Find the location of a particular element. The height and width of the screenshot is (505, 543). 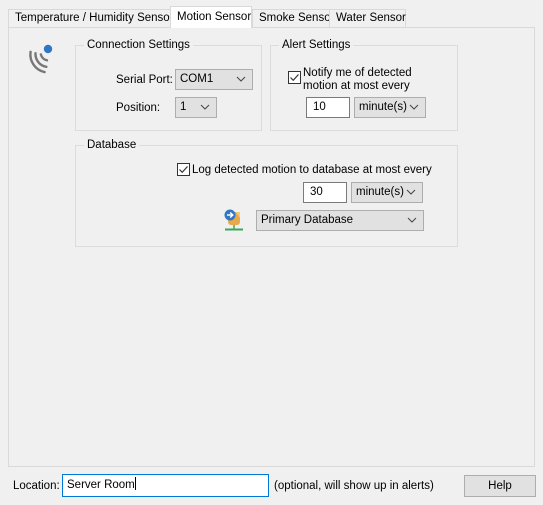

serial-port-select: COM1 is located at coordinates (214, 79).